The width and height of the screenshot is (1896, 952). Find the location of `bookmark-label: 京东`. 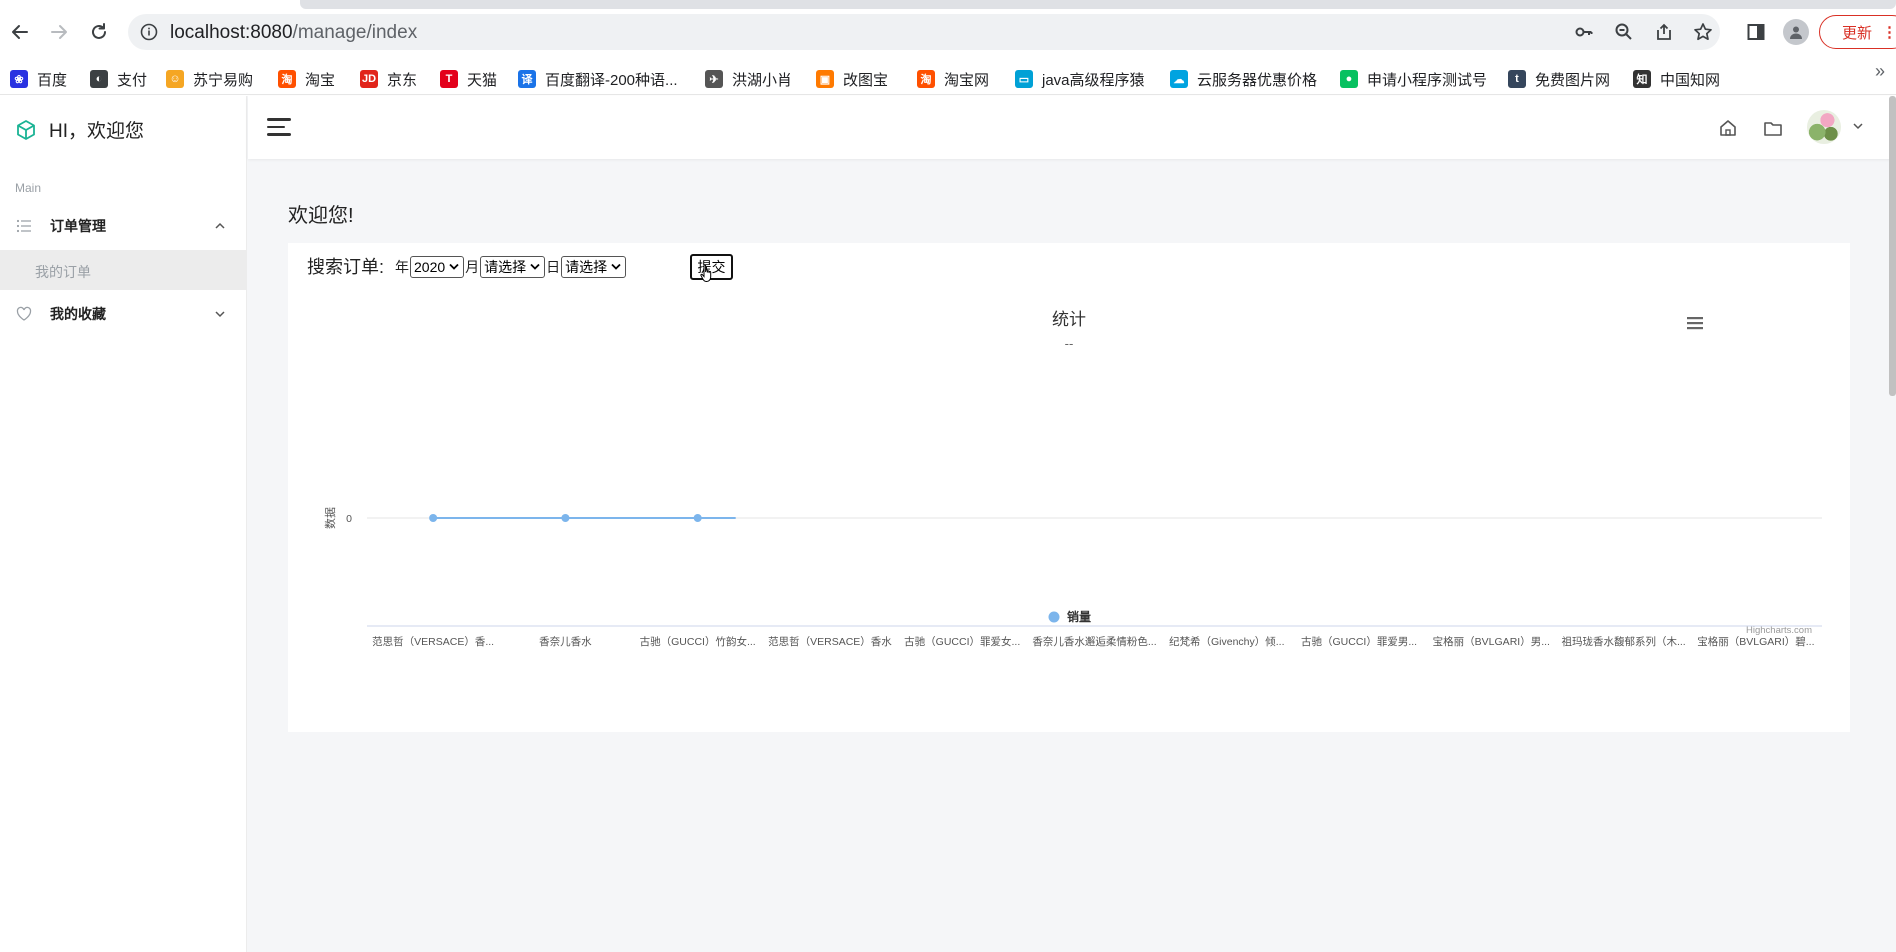

bookmark-label: 京东 is located at coordinates (402, 80).